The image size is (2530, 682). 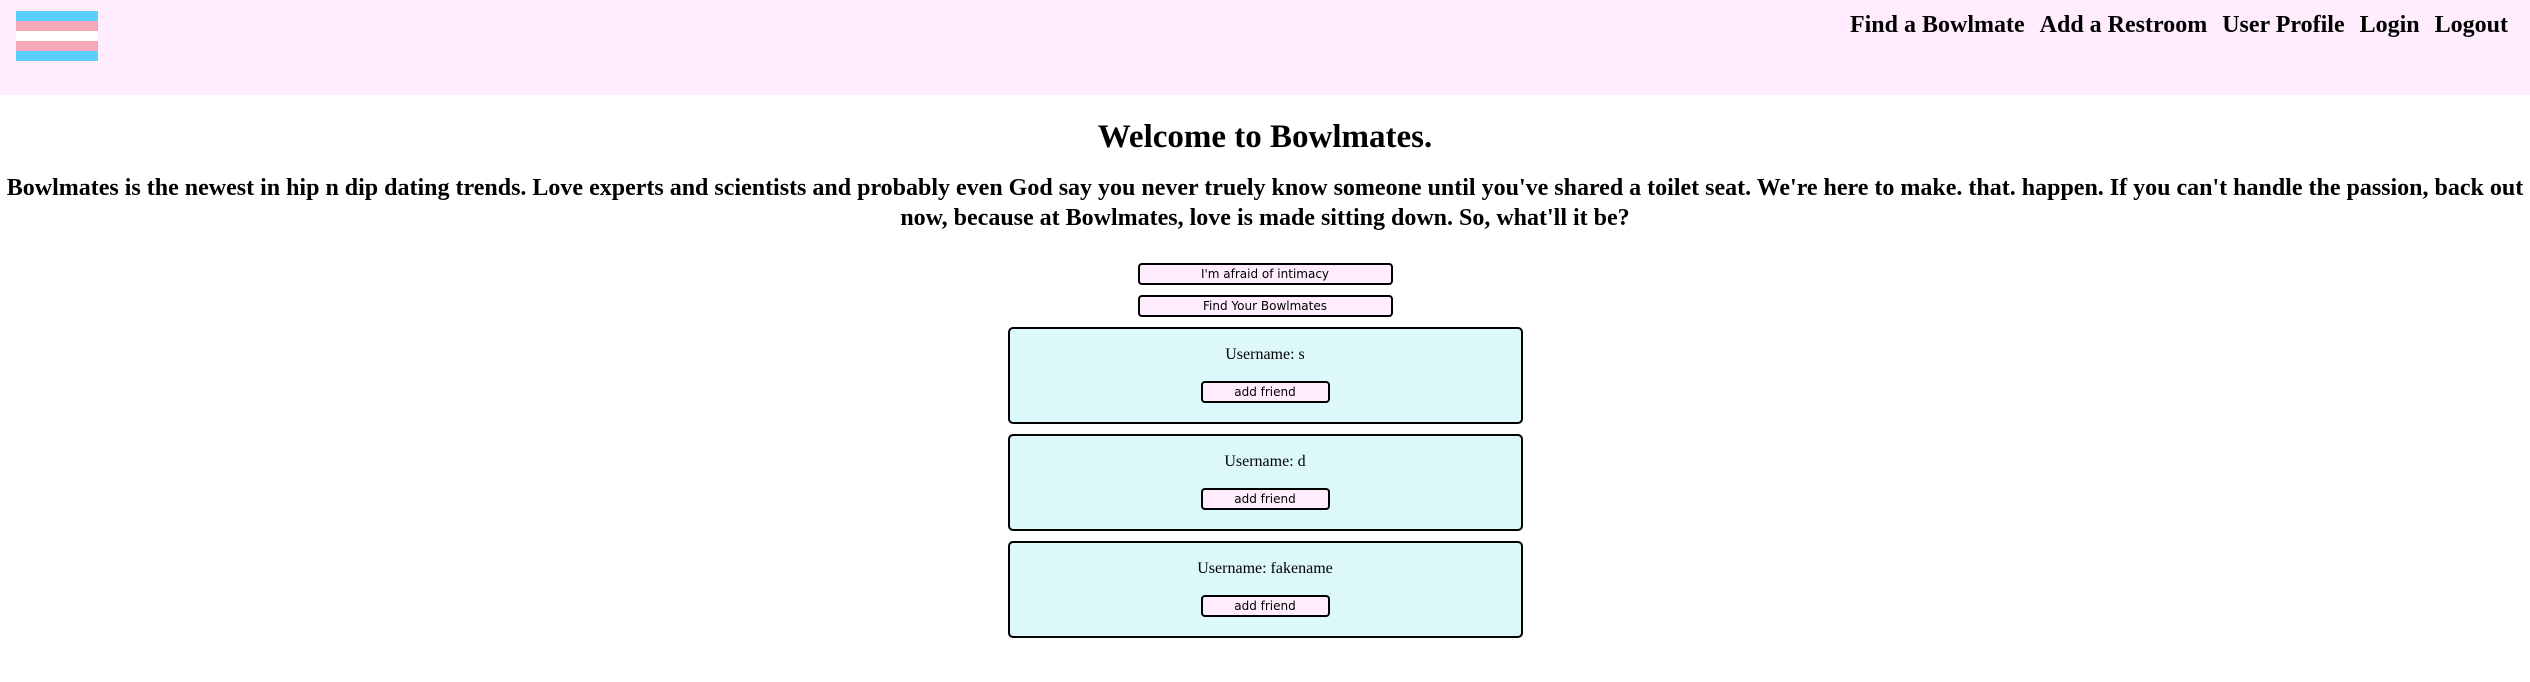 What do you see at coordinates (1265, 375) in the screenshot?
I see `user-card: Username: s add friend` at bounding box center [1265, 375].